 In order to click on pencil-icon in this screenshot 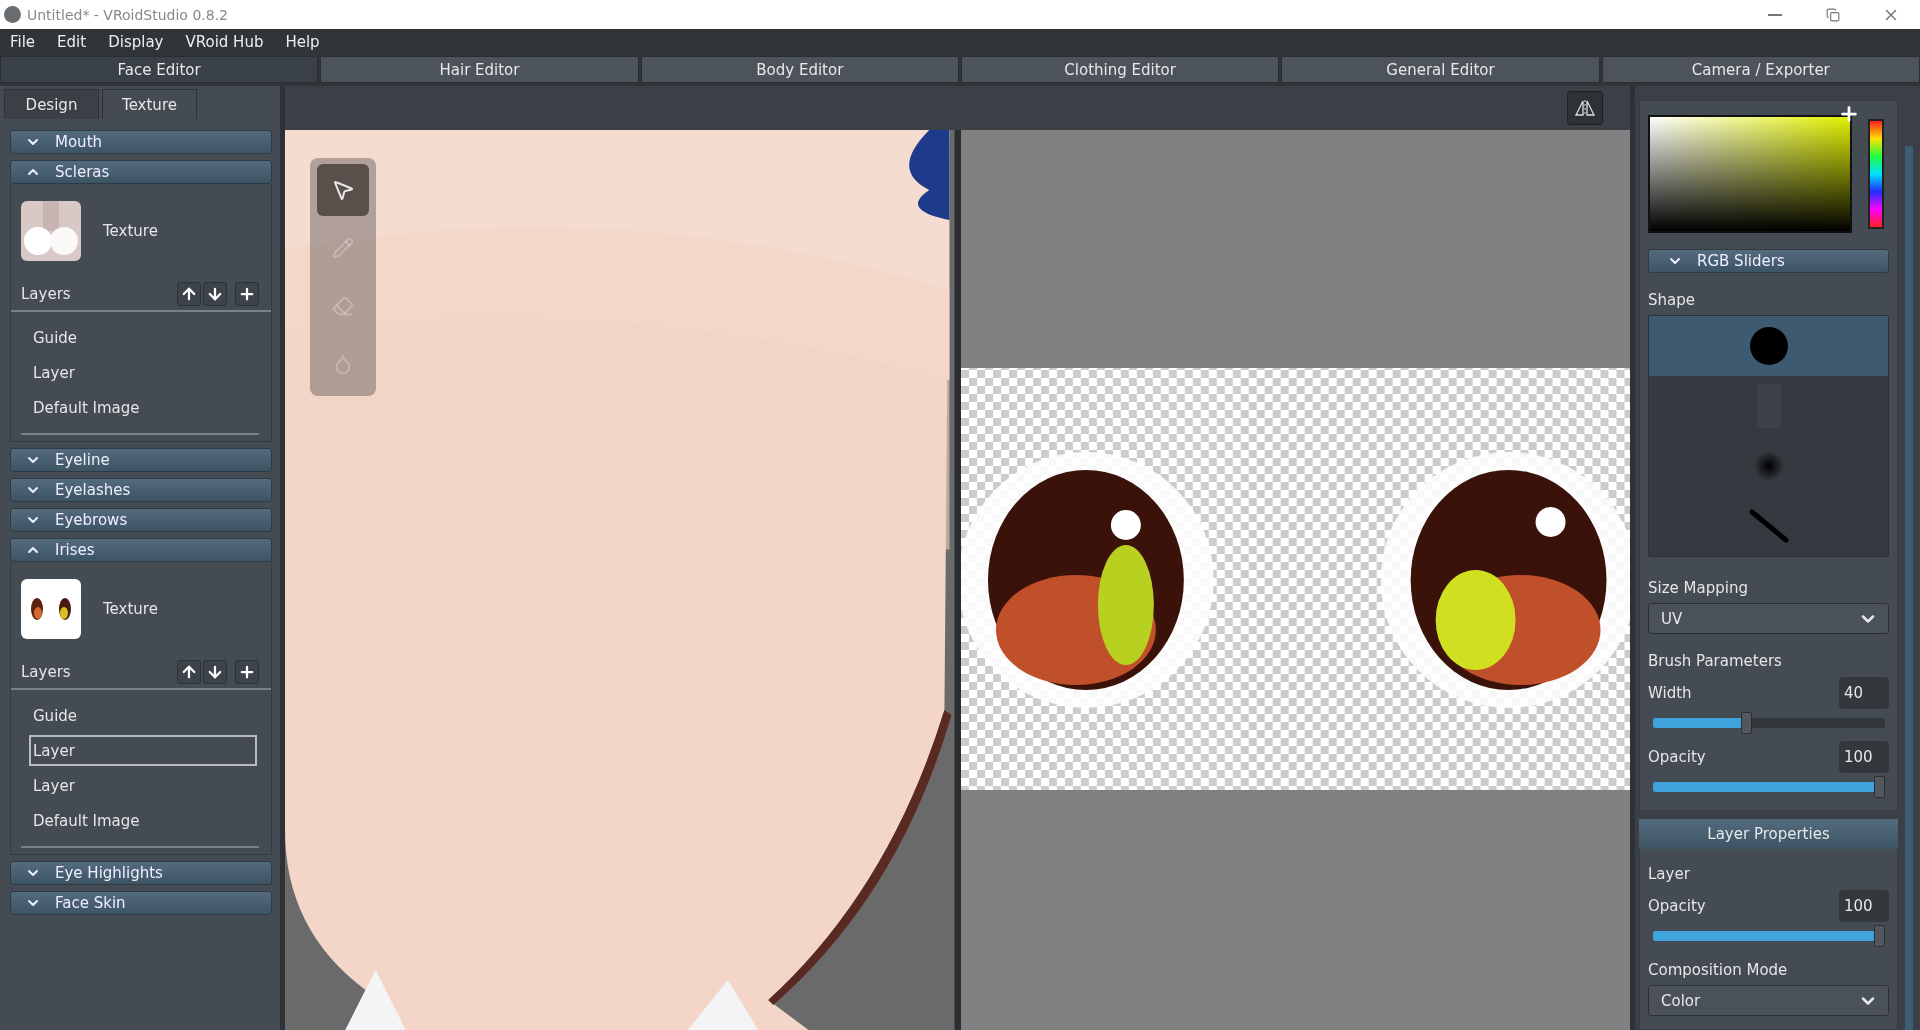, I will do `click(343, 248)`.